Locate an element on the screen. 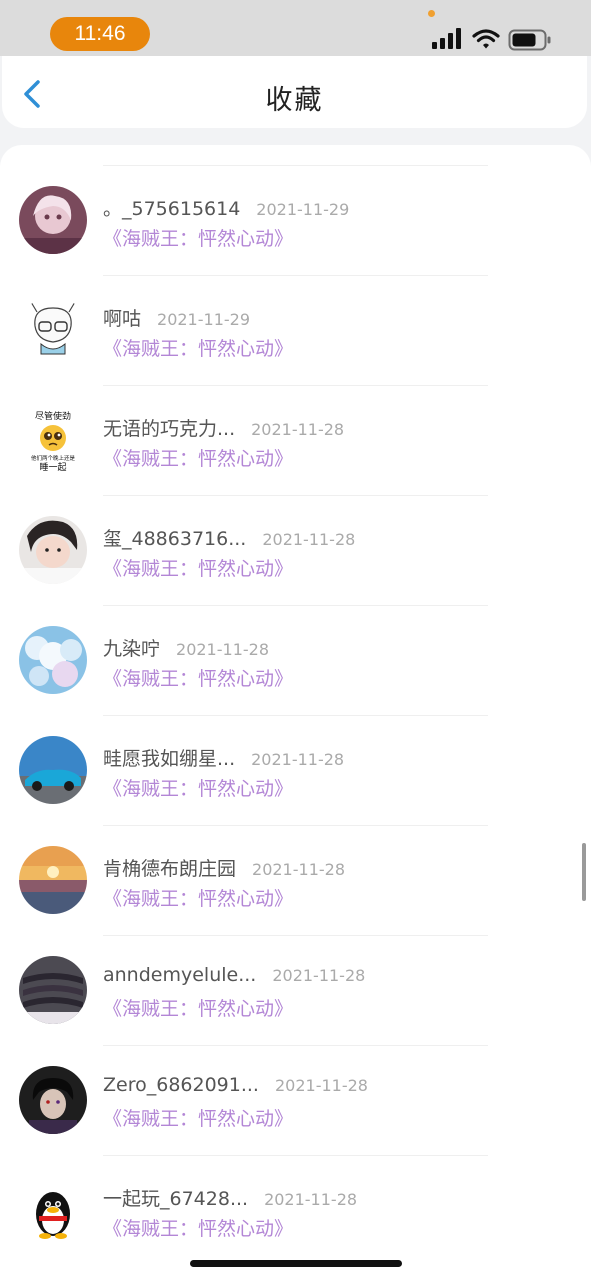 This screenshot has height=1280, width=591. status-bar: 11:46 is located at coordinates (295, 28).